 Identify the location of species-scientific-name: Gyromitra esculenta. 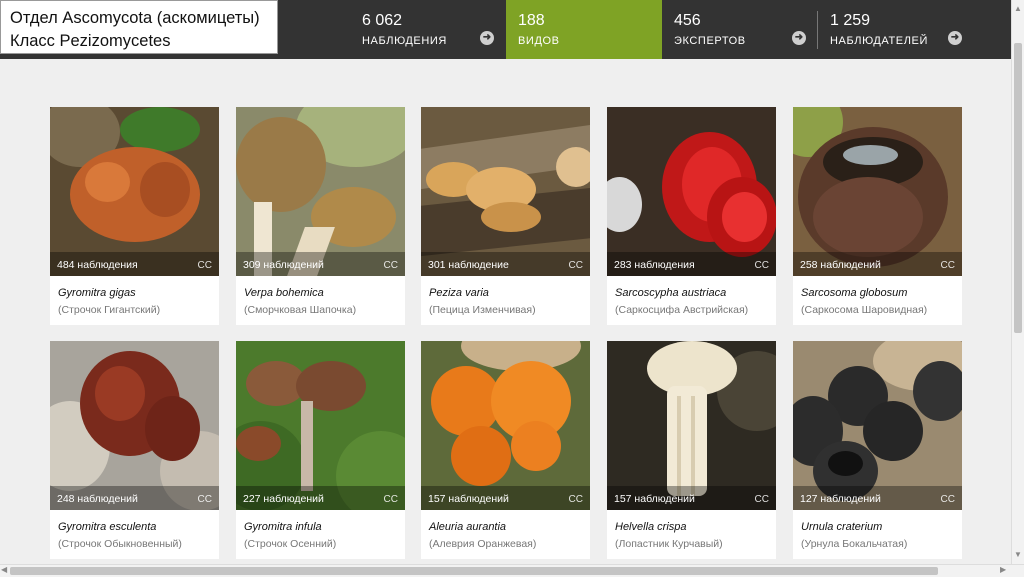
(107, 527).